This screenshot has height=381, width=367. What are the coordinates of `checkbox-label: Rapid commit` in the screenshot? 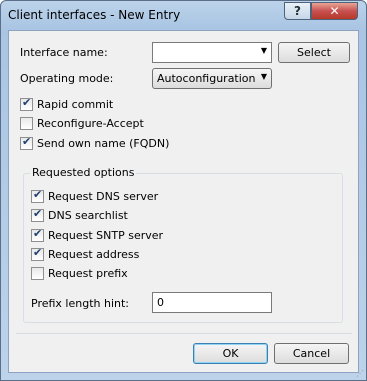 It's located at (75, 104).